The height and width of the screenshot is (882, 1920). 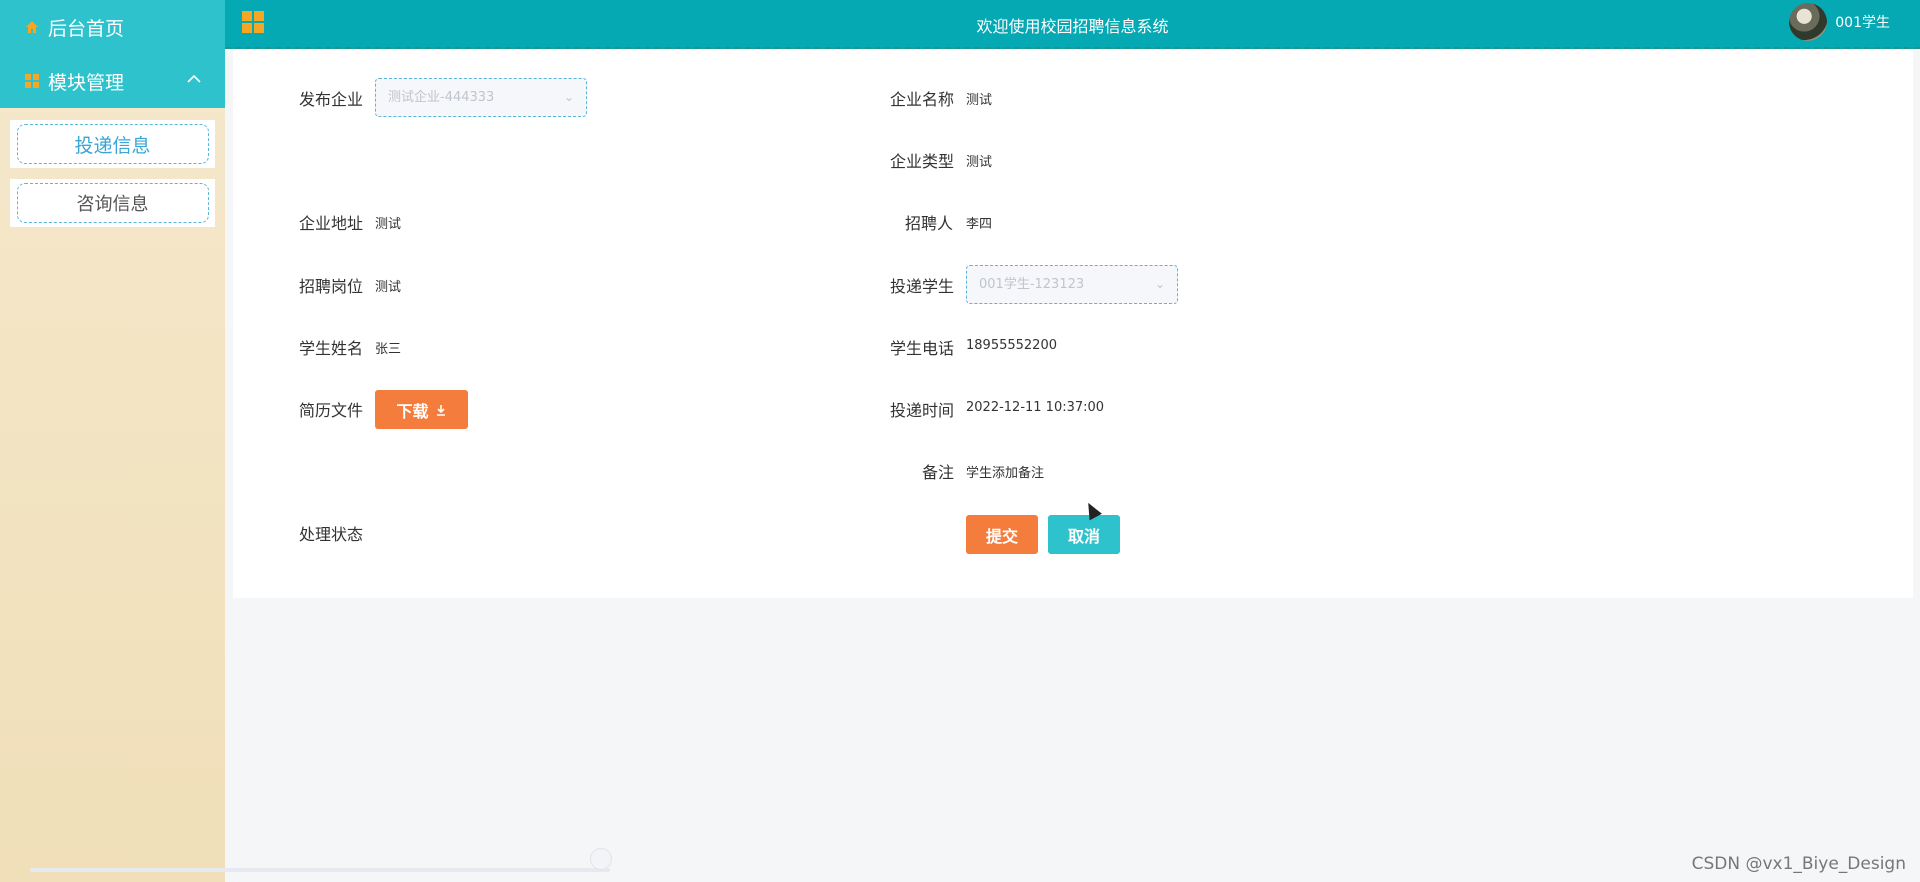 I want to click on sidebar-item-module: 模块管理, so click(x=112, y=81).